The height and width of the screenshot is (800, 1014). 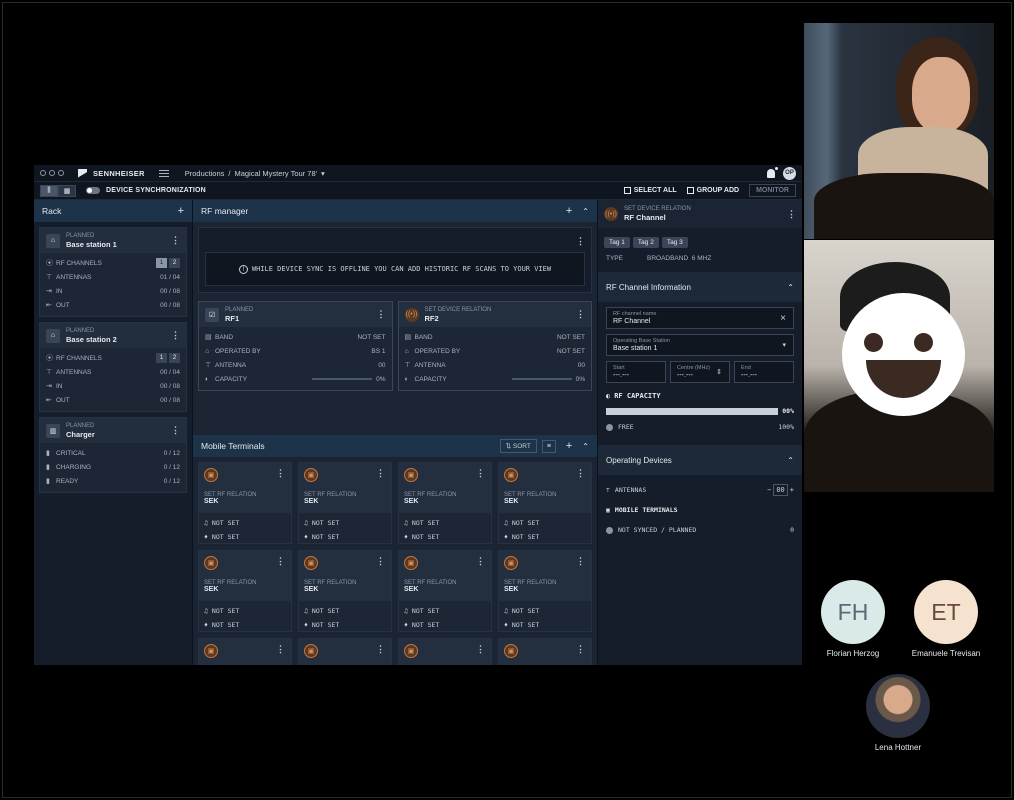 I want to click on free-indicator-icon, so click(x=609, y=427).